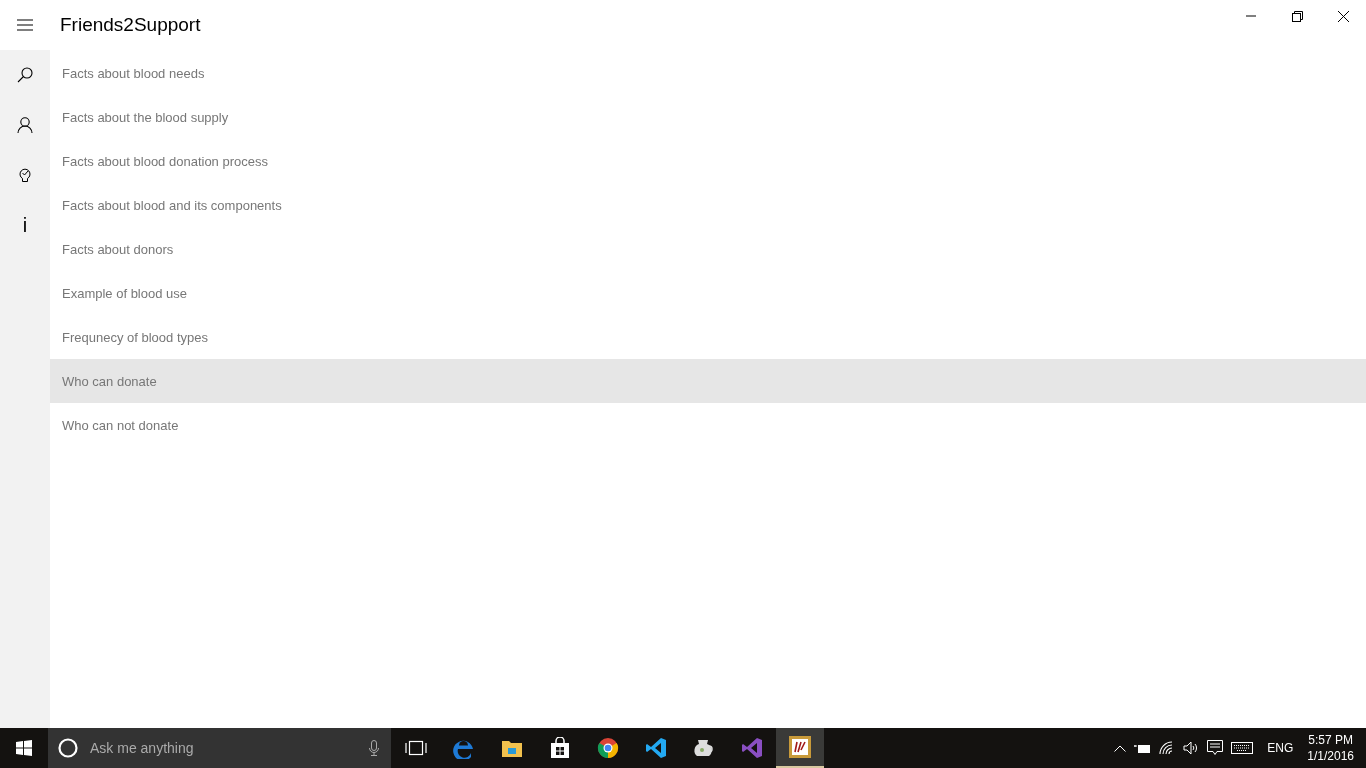  I want to click on search-bar: Ask me anything, so click(219, 748).